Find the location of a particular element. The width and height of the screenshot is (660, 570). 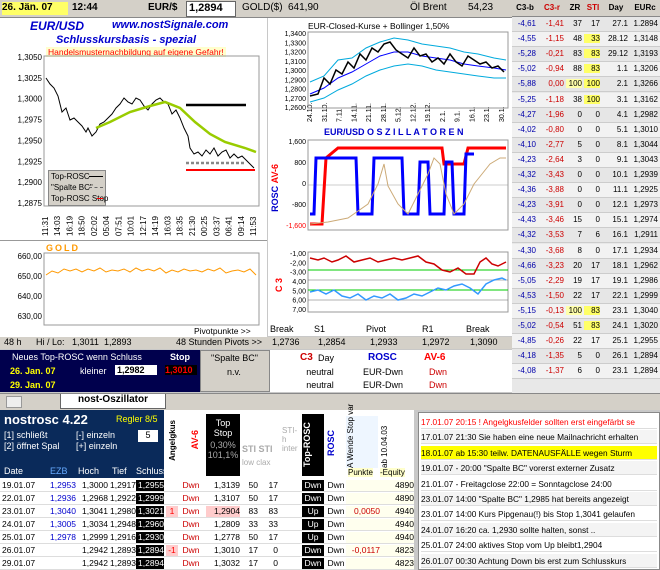

right-table-cell: -4,18 is located at coordinates (526, 356).